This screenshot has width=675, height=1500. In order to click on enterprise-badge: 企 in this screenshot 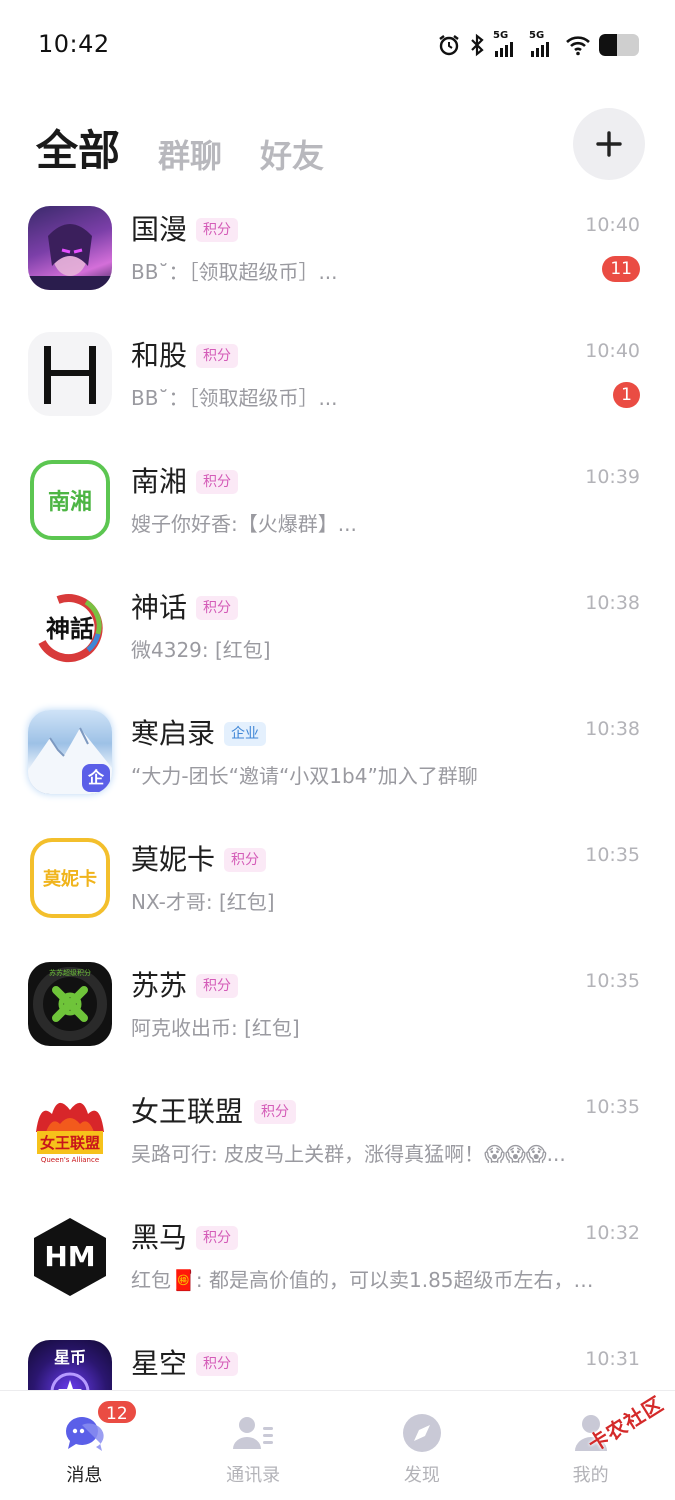, I will do `click(96, 778)`.